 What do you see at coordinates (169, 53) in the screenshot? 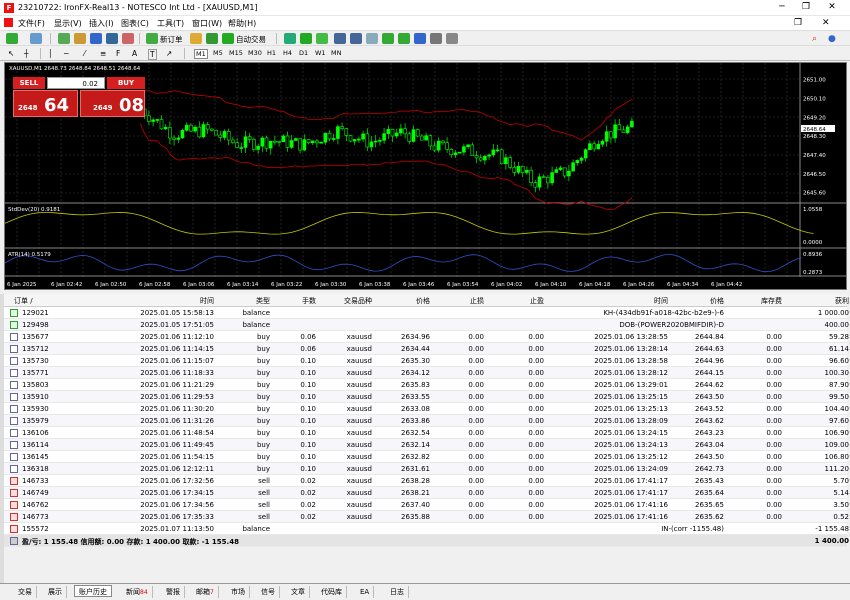
I see `arrows-icon: ↗` at bounding box center [169, 53].